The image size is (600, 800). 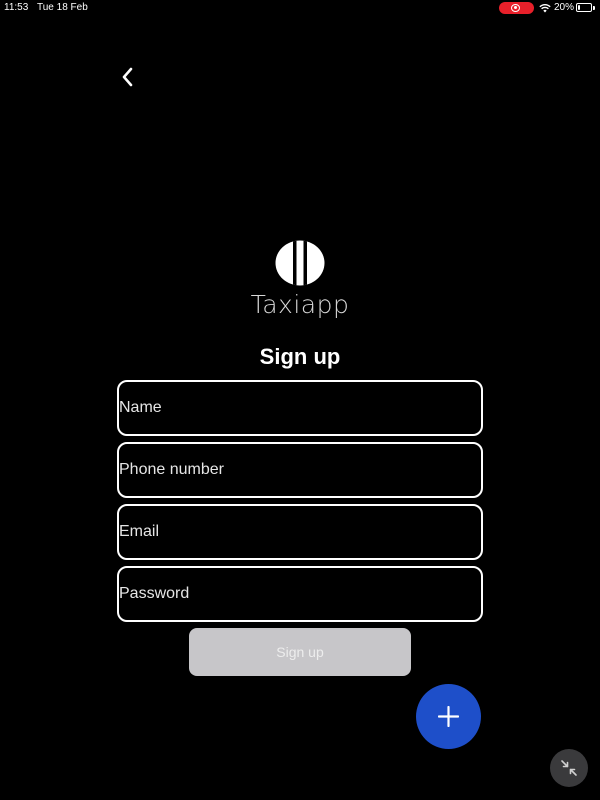 I want to click on add-button, so click(x=448, y=716).